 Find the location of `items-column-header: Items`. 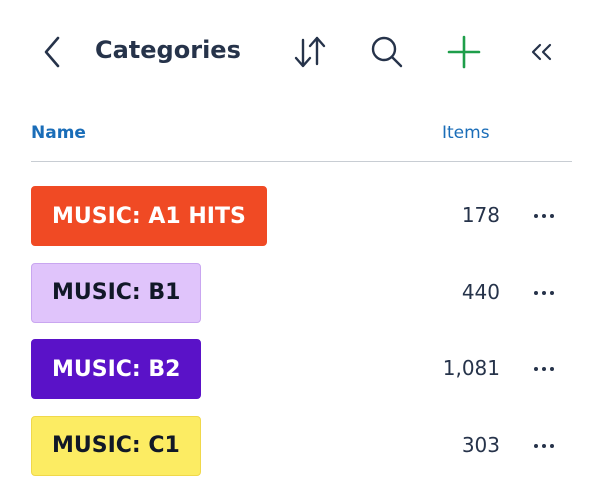

items-column-header: Items is located at coordinates (466, 133).